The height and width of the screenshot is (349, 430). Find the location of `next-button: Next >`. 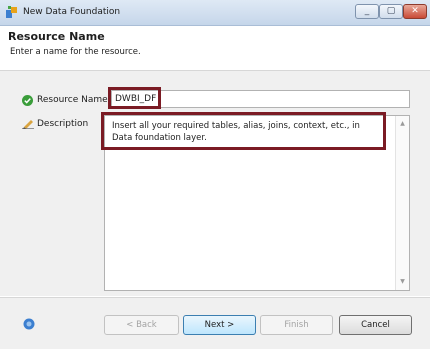

next-button: Next > is located at coordinates (219, 325).